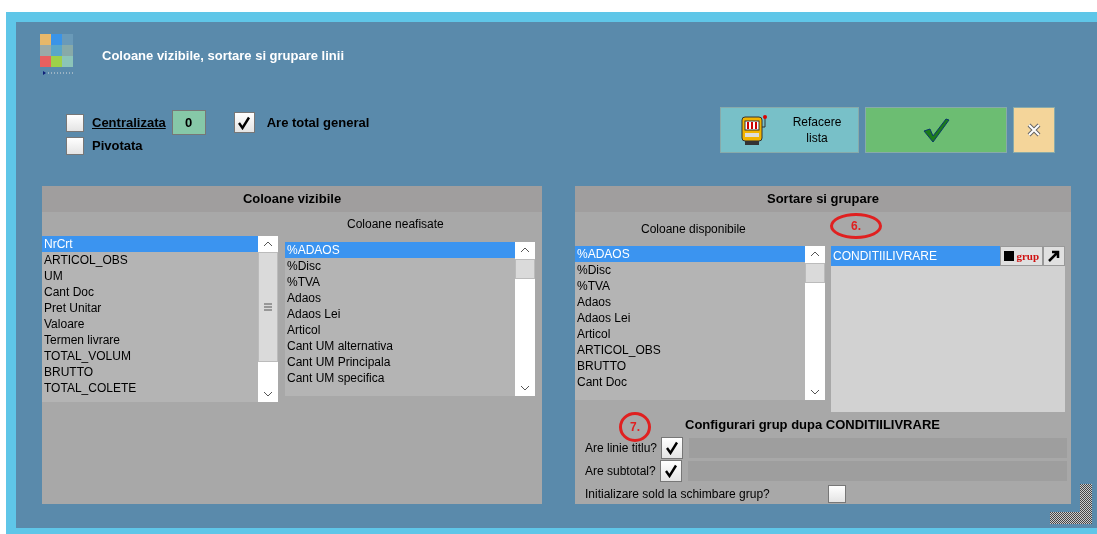 The height and width of the screenshot is (534, 1097). Describe the element at coordinates (620, 471) in the screenshot. I see `field-label: Are subtotal?` at that location.